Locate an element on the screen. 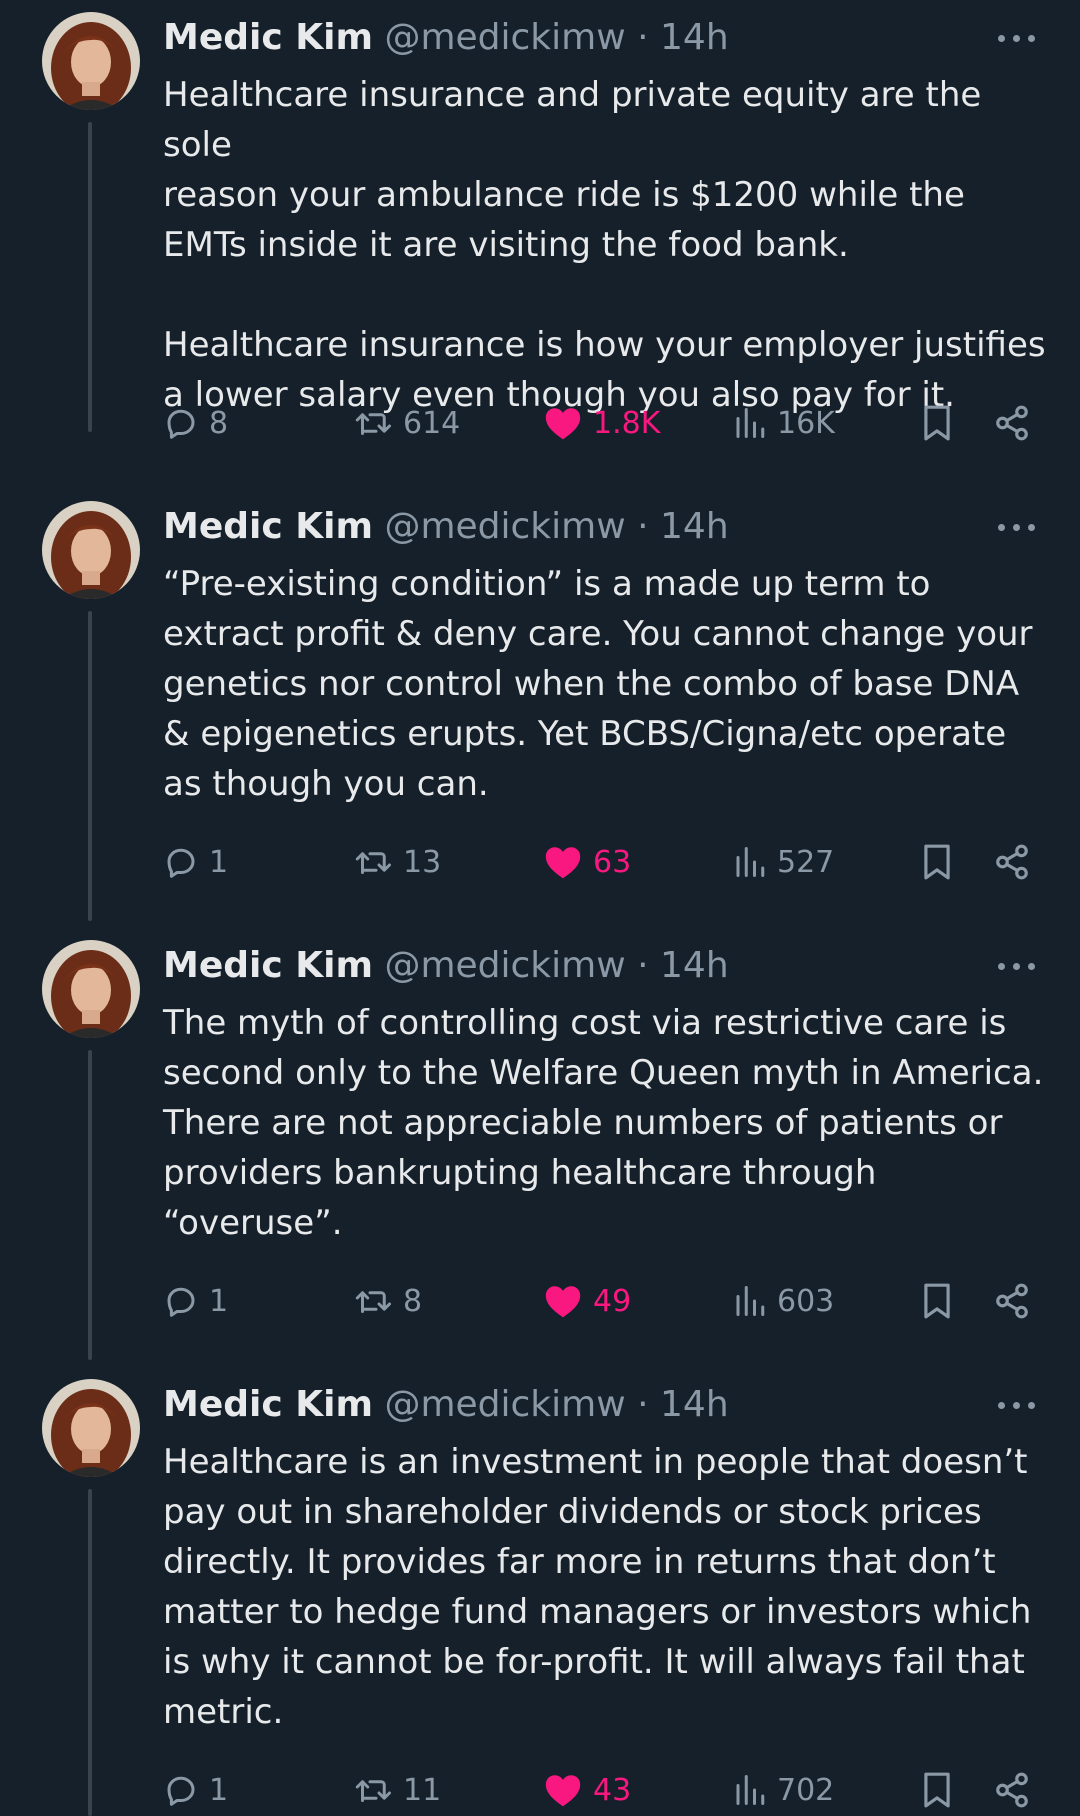  views-button: 16K is located at coordinates (784, 423).